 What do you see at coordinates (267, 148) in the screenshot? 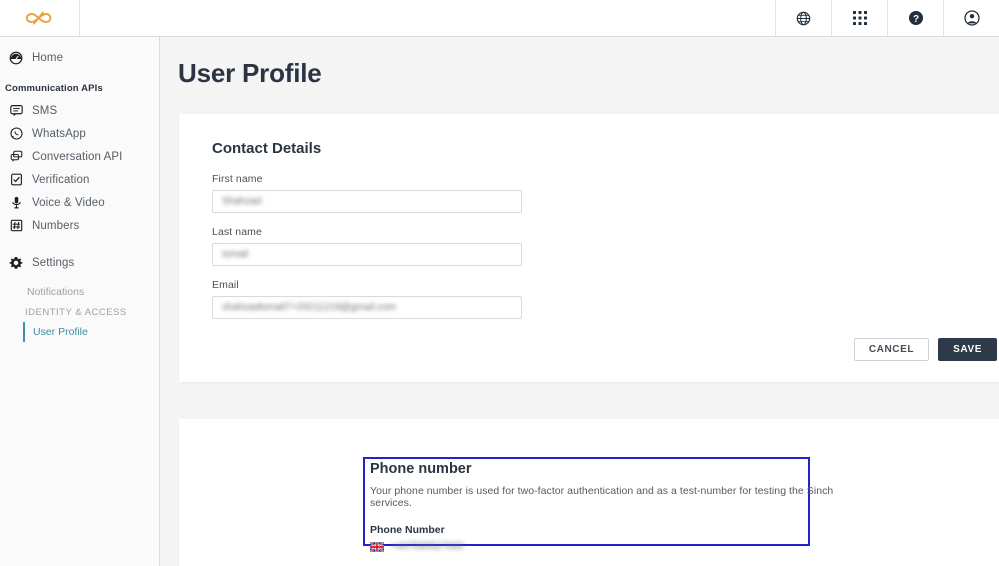
I see `card-title: Contact Details` at bounding box center [267, 148].